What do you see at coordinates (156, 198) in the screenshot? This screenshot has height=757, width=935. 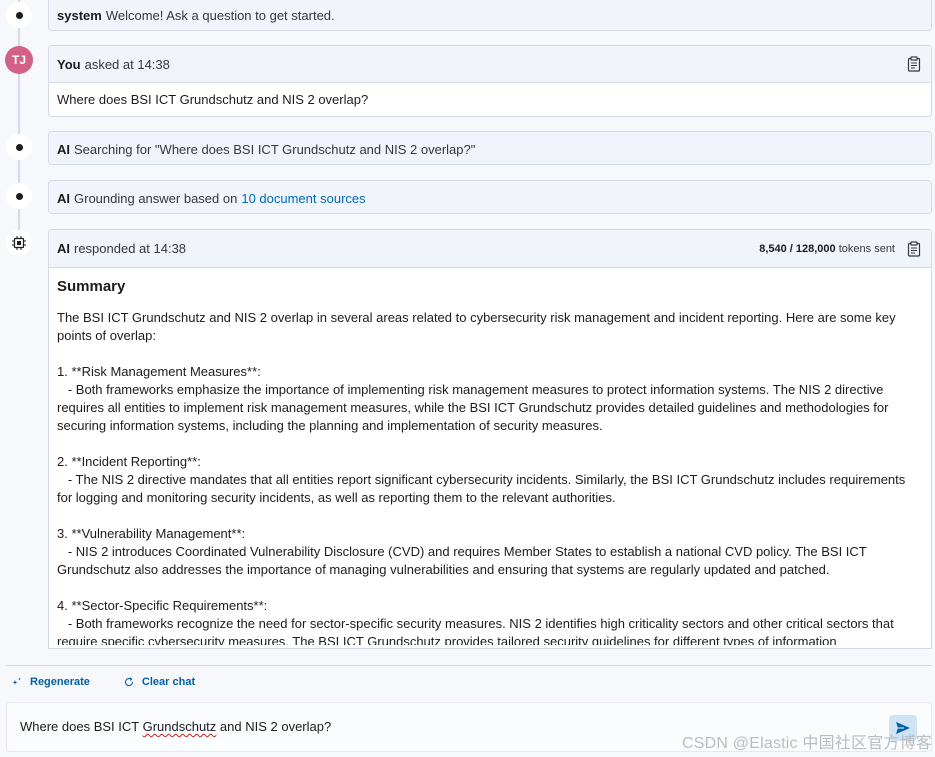 I see `message-text: Grounding answer based on` at bounding box center [156, 198].